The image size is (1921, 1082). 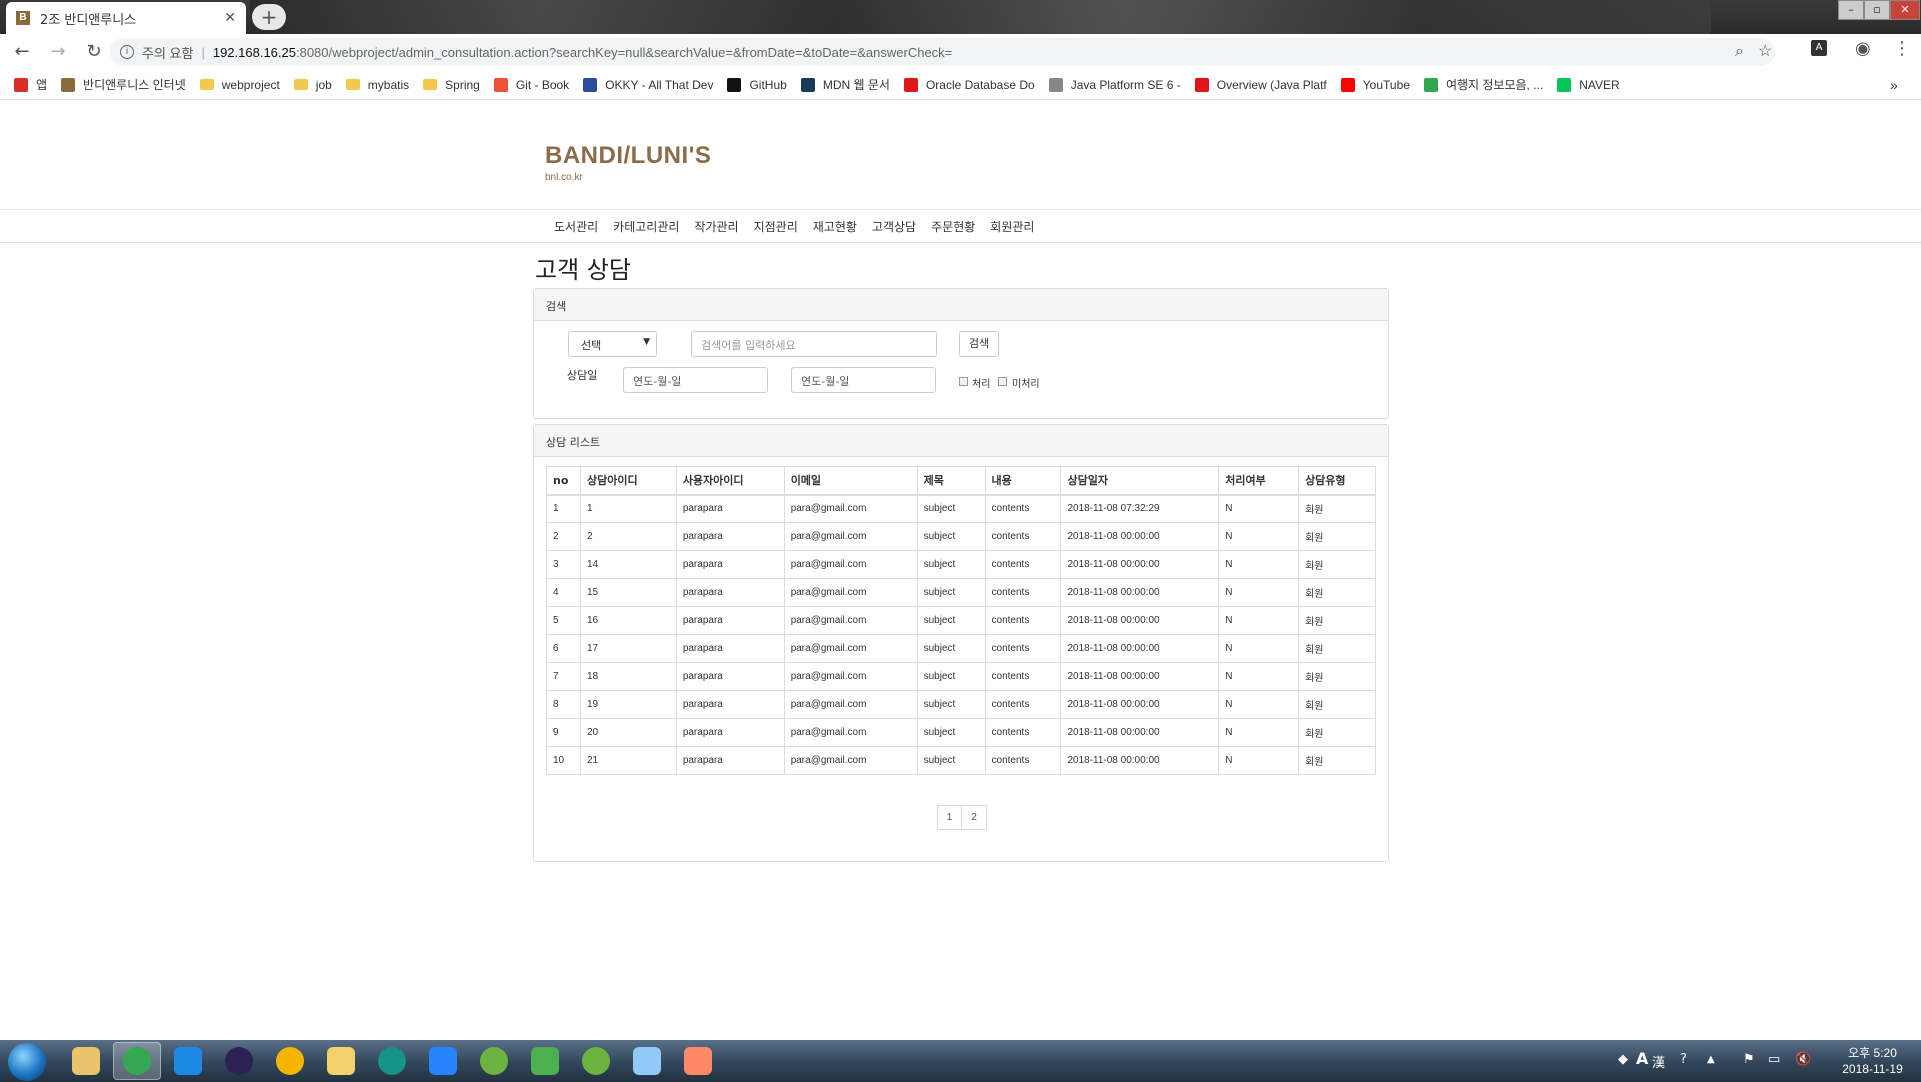 What do you see at coordinates (953, 226) in the screenshot?
I see `nav-item: 주문현황` at bounding box center [953, 226].